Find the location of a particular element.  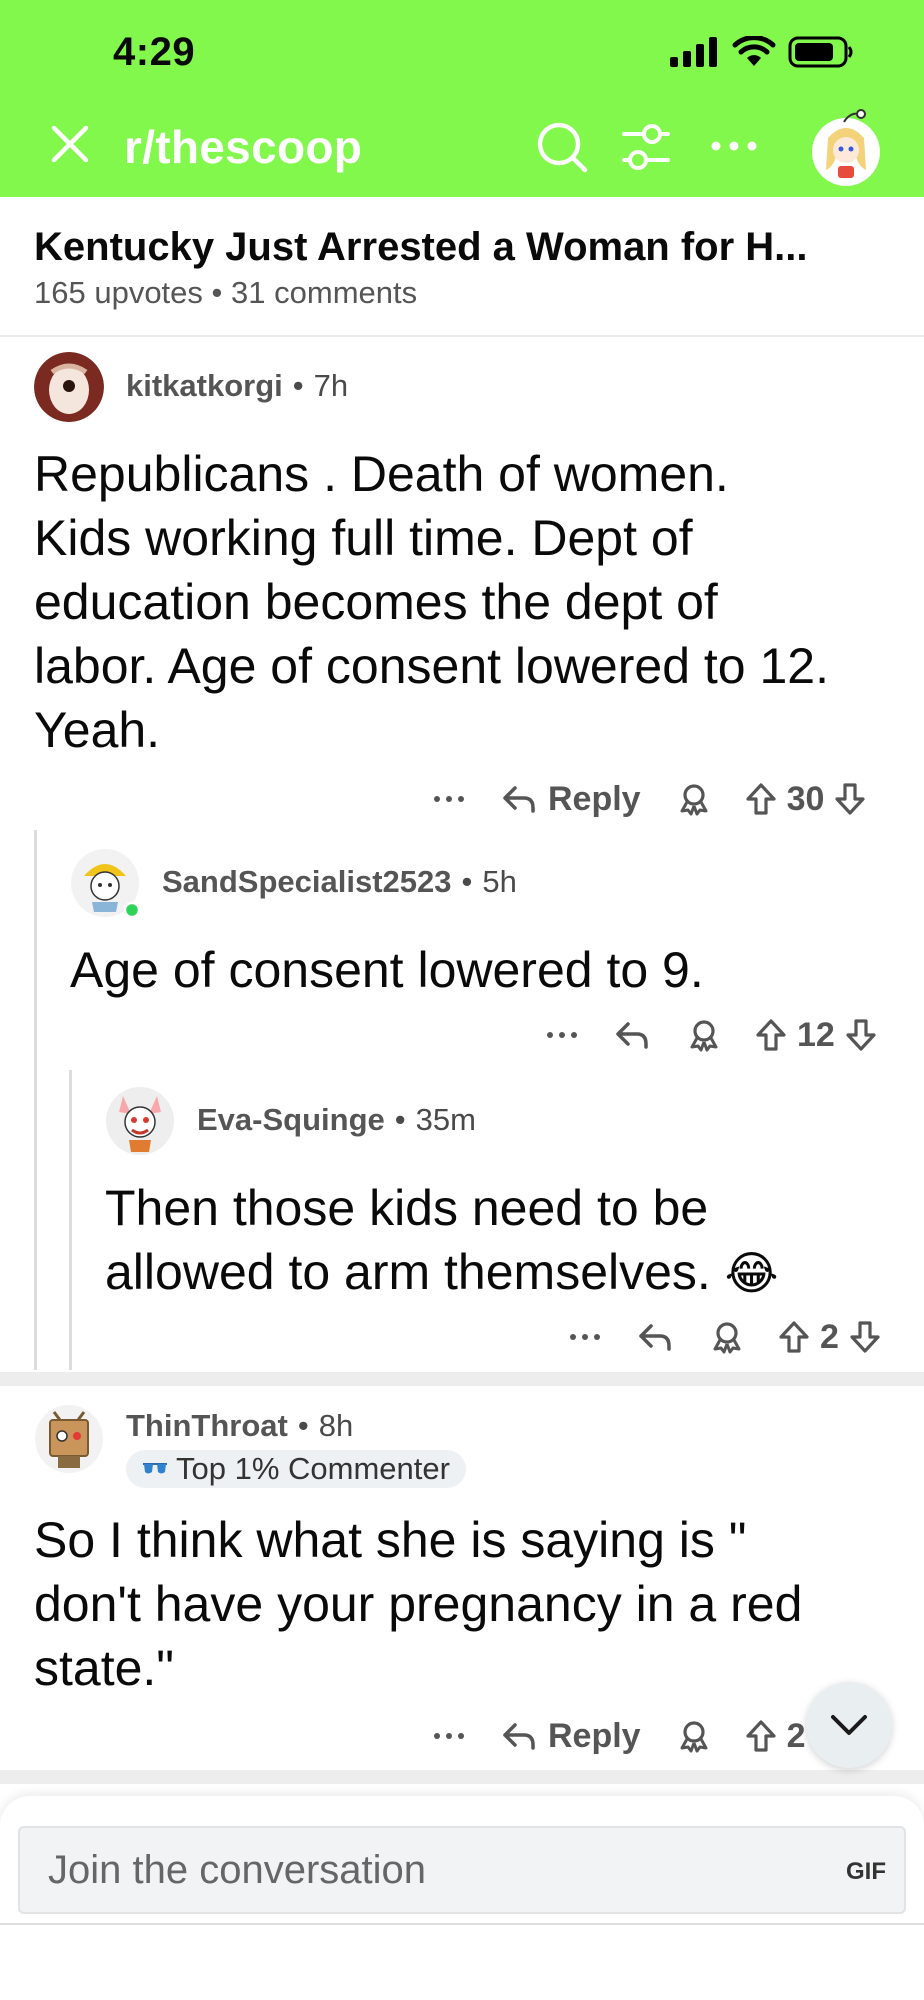

vote-count: 12 is located at coordinates (816, 1034).